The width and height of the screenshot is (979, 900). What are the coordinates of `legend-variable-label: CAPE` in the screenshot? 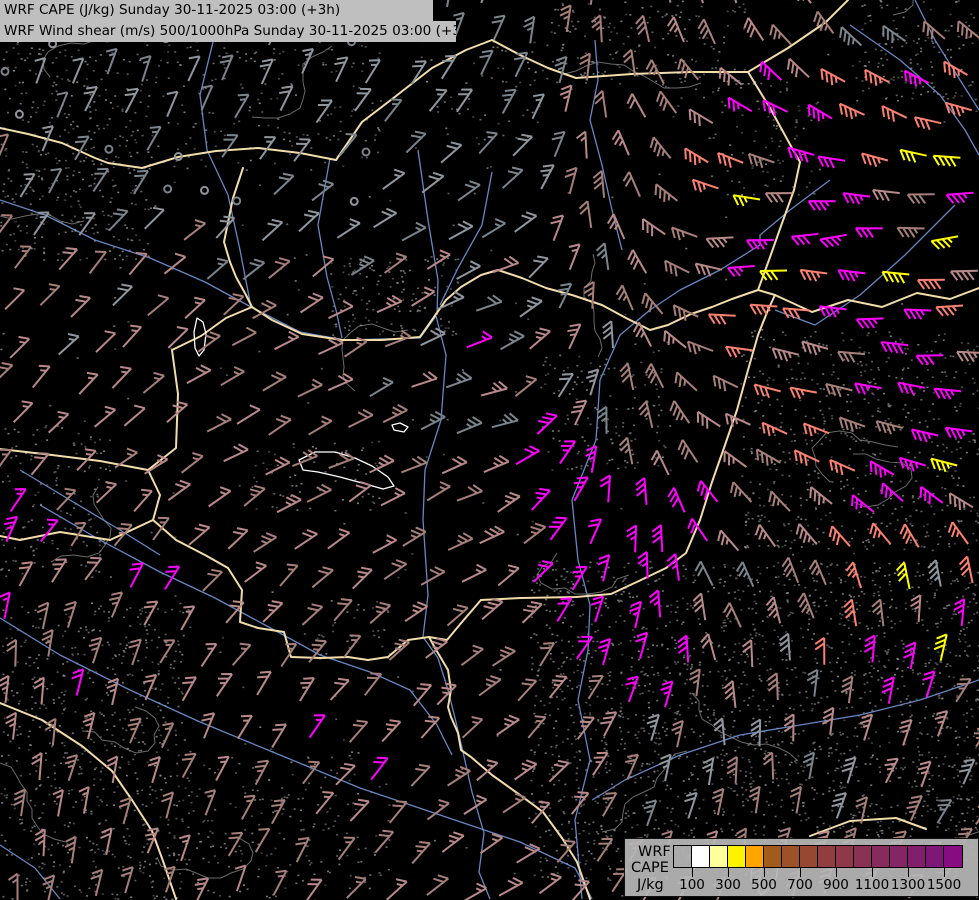 It's located at (650, 868).